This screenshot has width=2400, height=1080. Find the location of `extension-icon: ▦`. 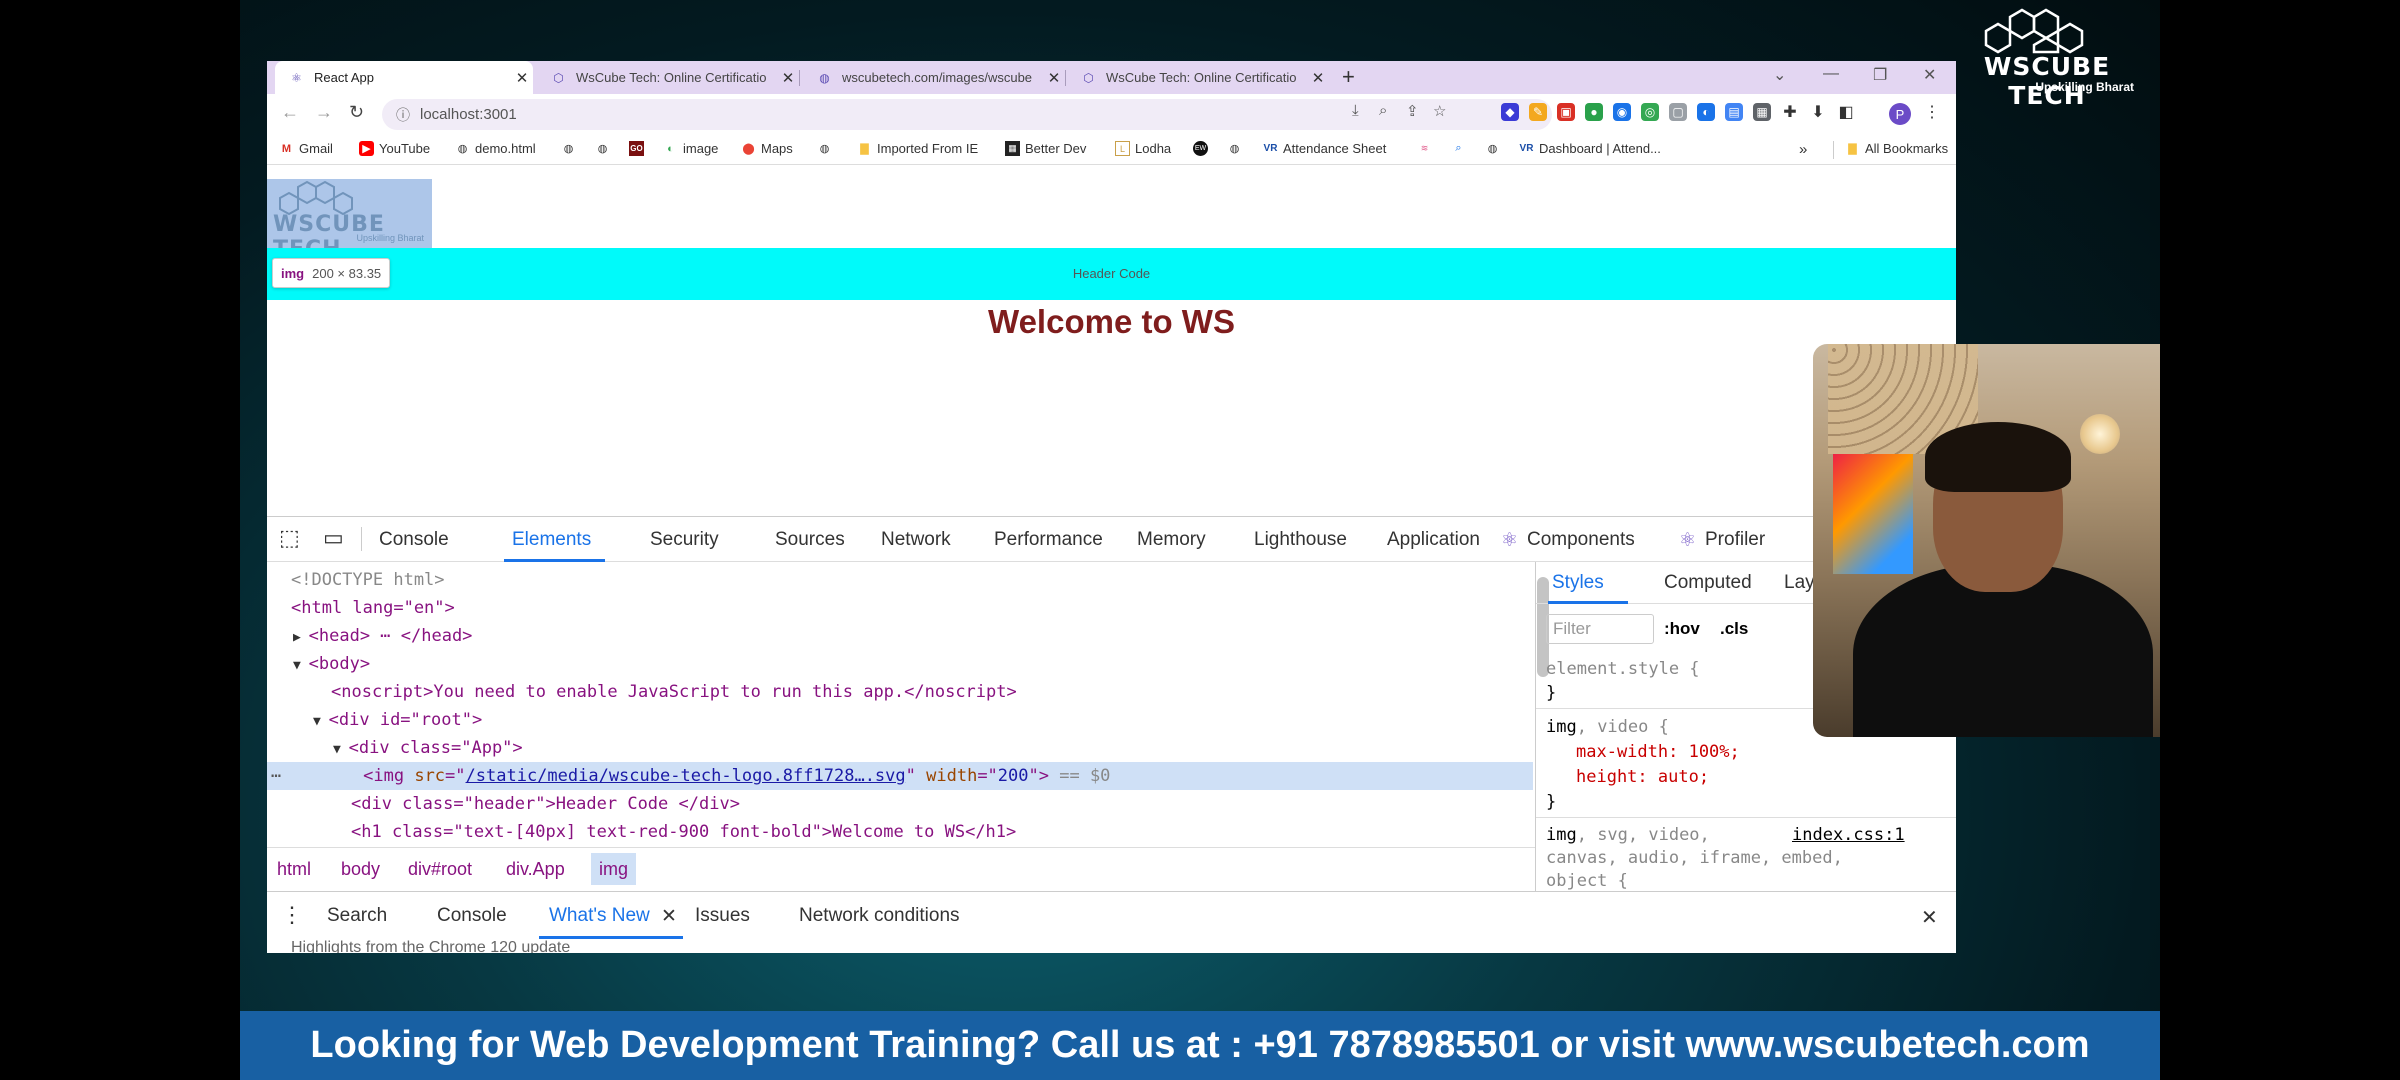

extension-icon: ▦ is located at coordinates (1762, 112).